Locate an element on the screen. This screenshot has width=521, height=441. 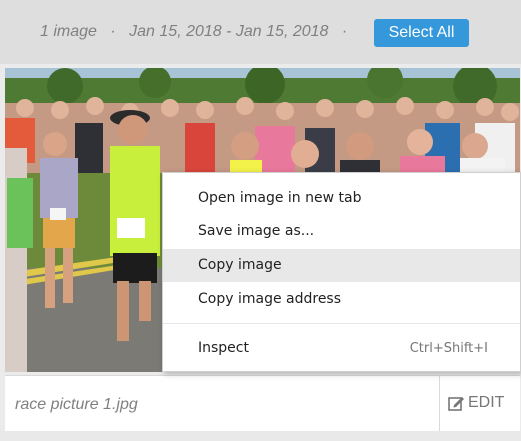
menu-item-open-image-new-tab: Open image in new tab is located at coordinates (341, 198).